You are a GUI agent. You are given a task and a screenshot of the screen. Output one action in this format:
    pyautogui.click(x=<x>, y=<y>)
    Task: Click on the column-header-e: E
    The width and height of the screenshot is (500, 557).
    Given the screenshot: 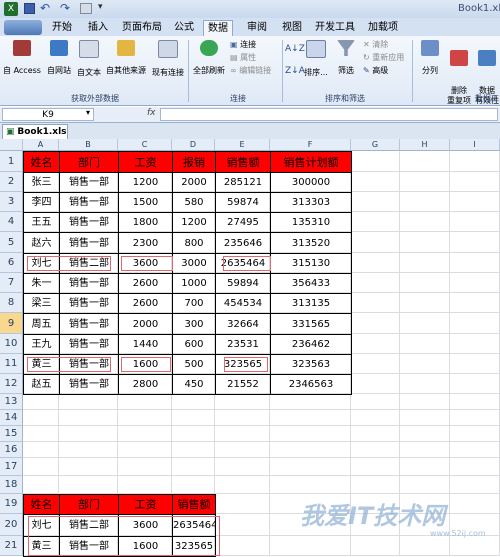 What is the action you would take?
    pyautogui.click(x=242, y=145)
    